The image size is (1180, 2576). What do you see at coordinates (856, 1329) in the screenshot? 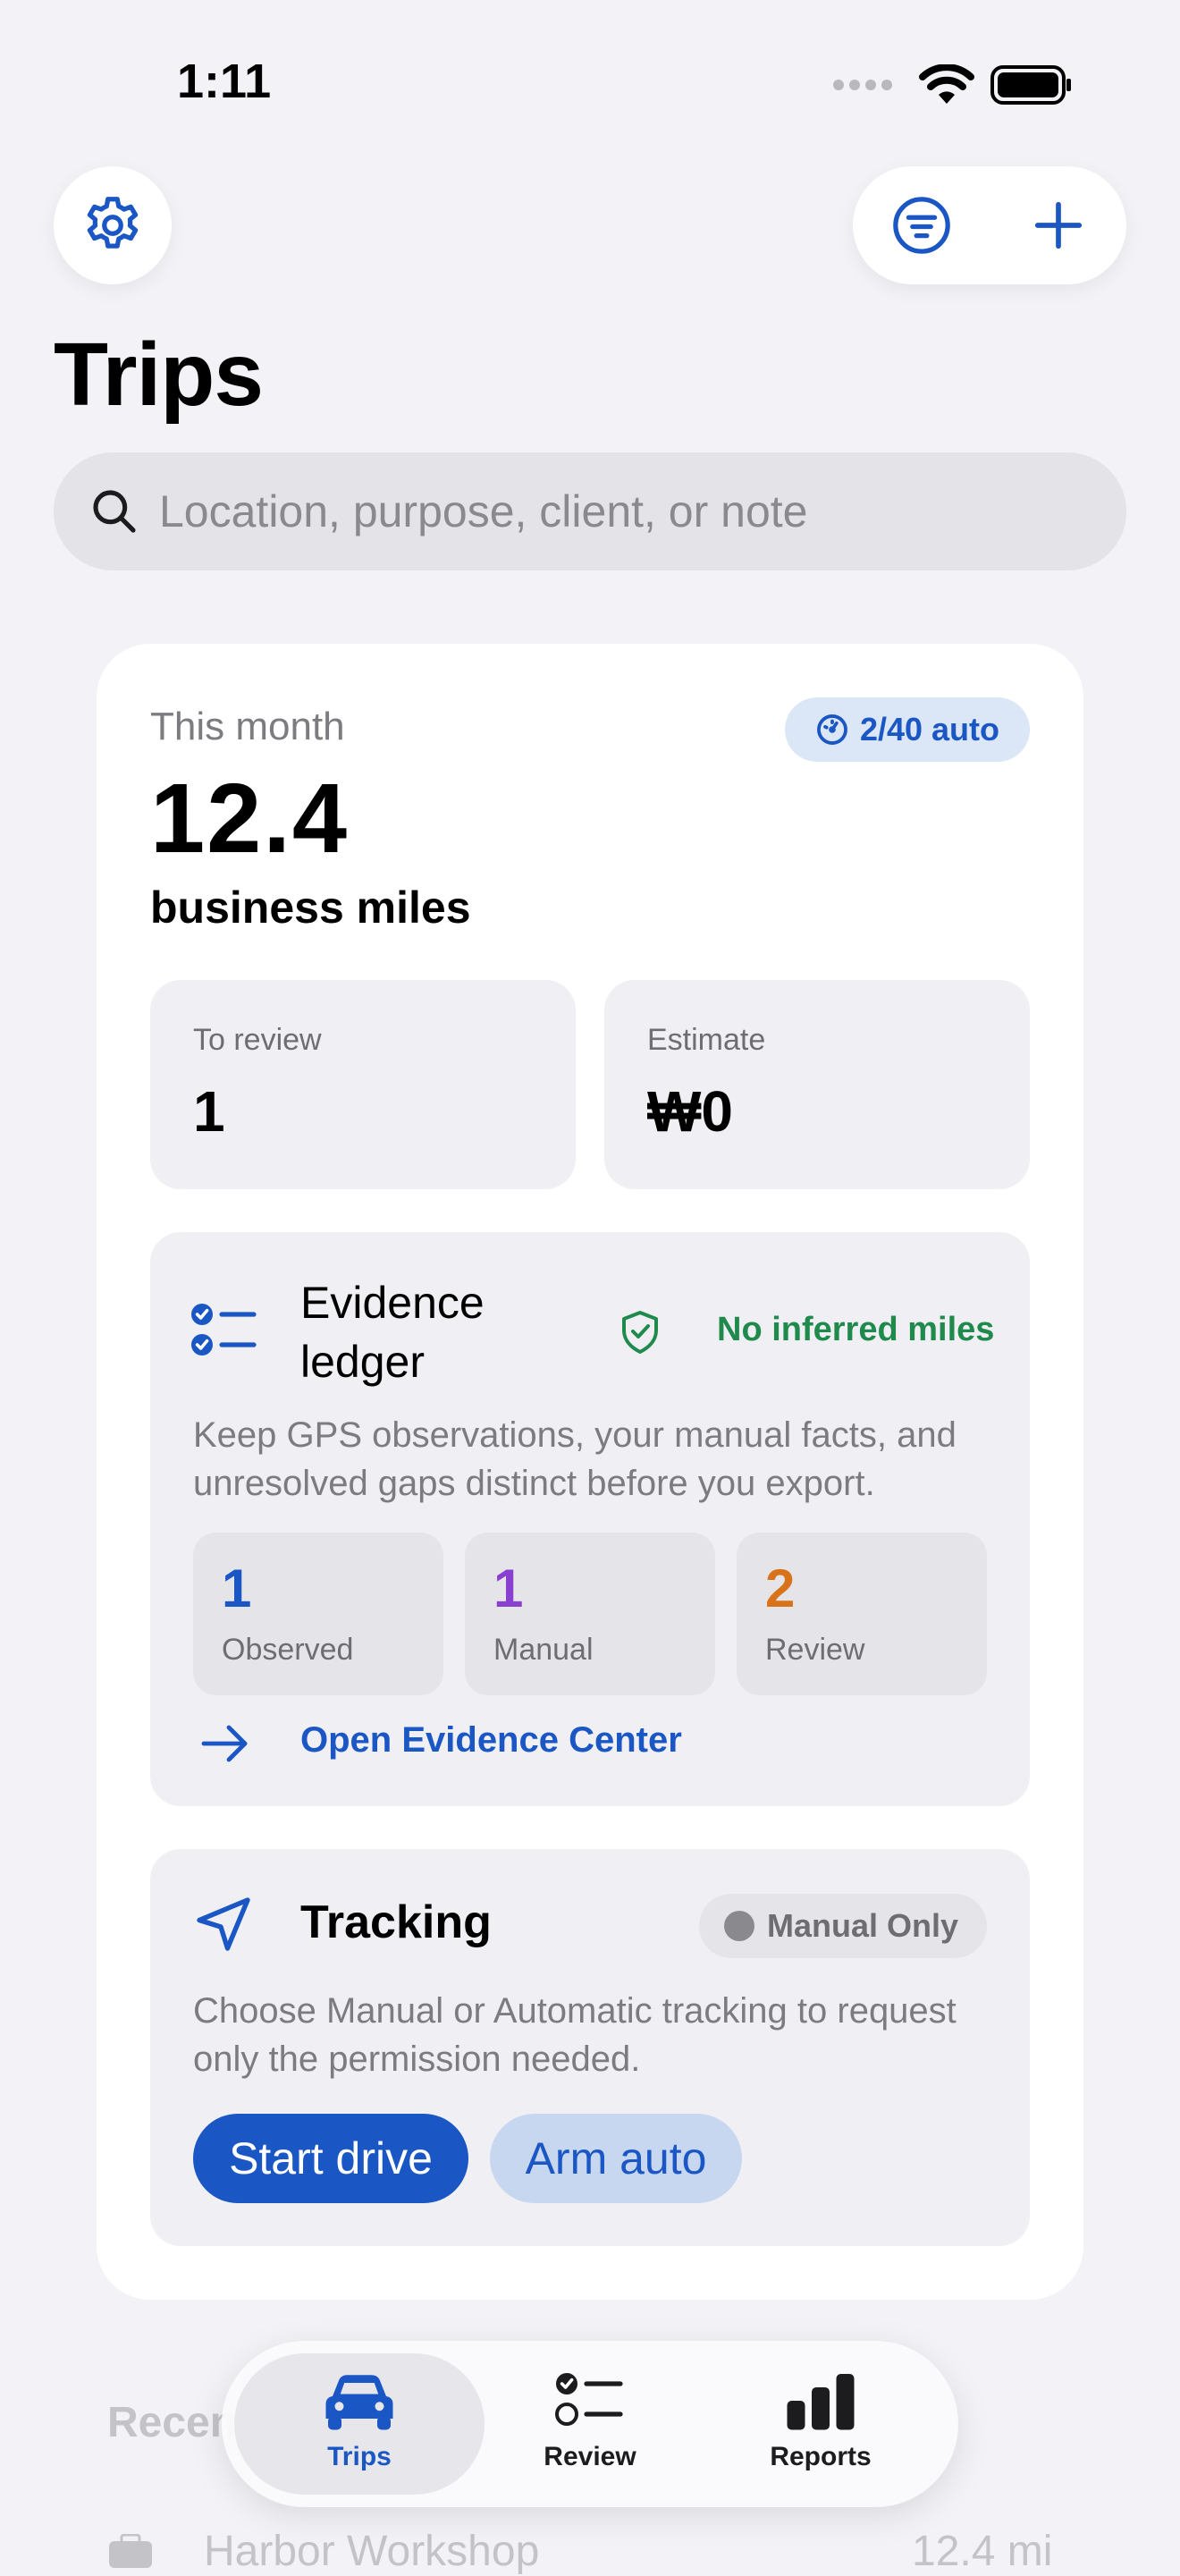
I see `evidence-status: No inferred miles` at bounding box center [856, 1329].